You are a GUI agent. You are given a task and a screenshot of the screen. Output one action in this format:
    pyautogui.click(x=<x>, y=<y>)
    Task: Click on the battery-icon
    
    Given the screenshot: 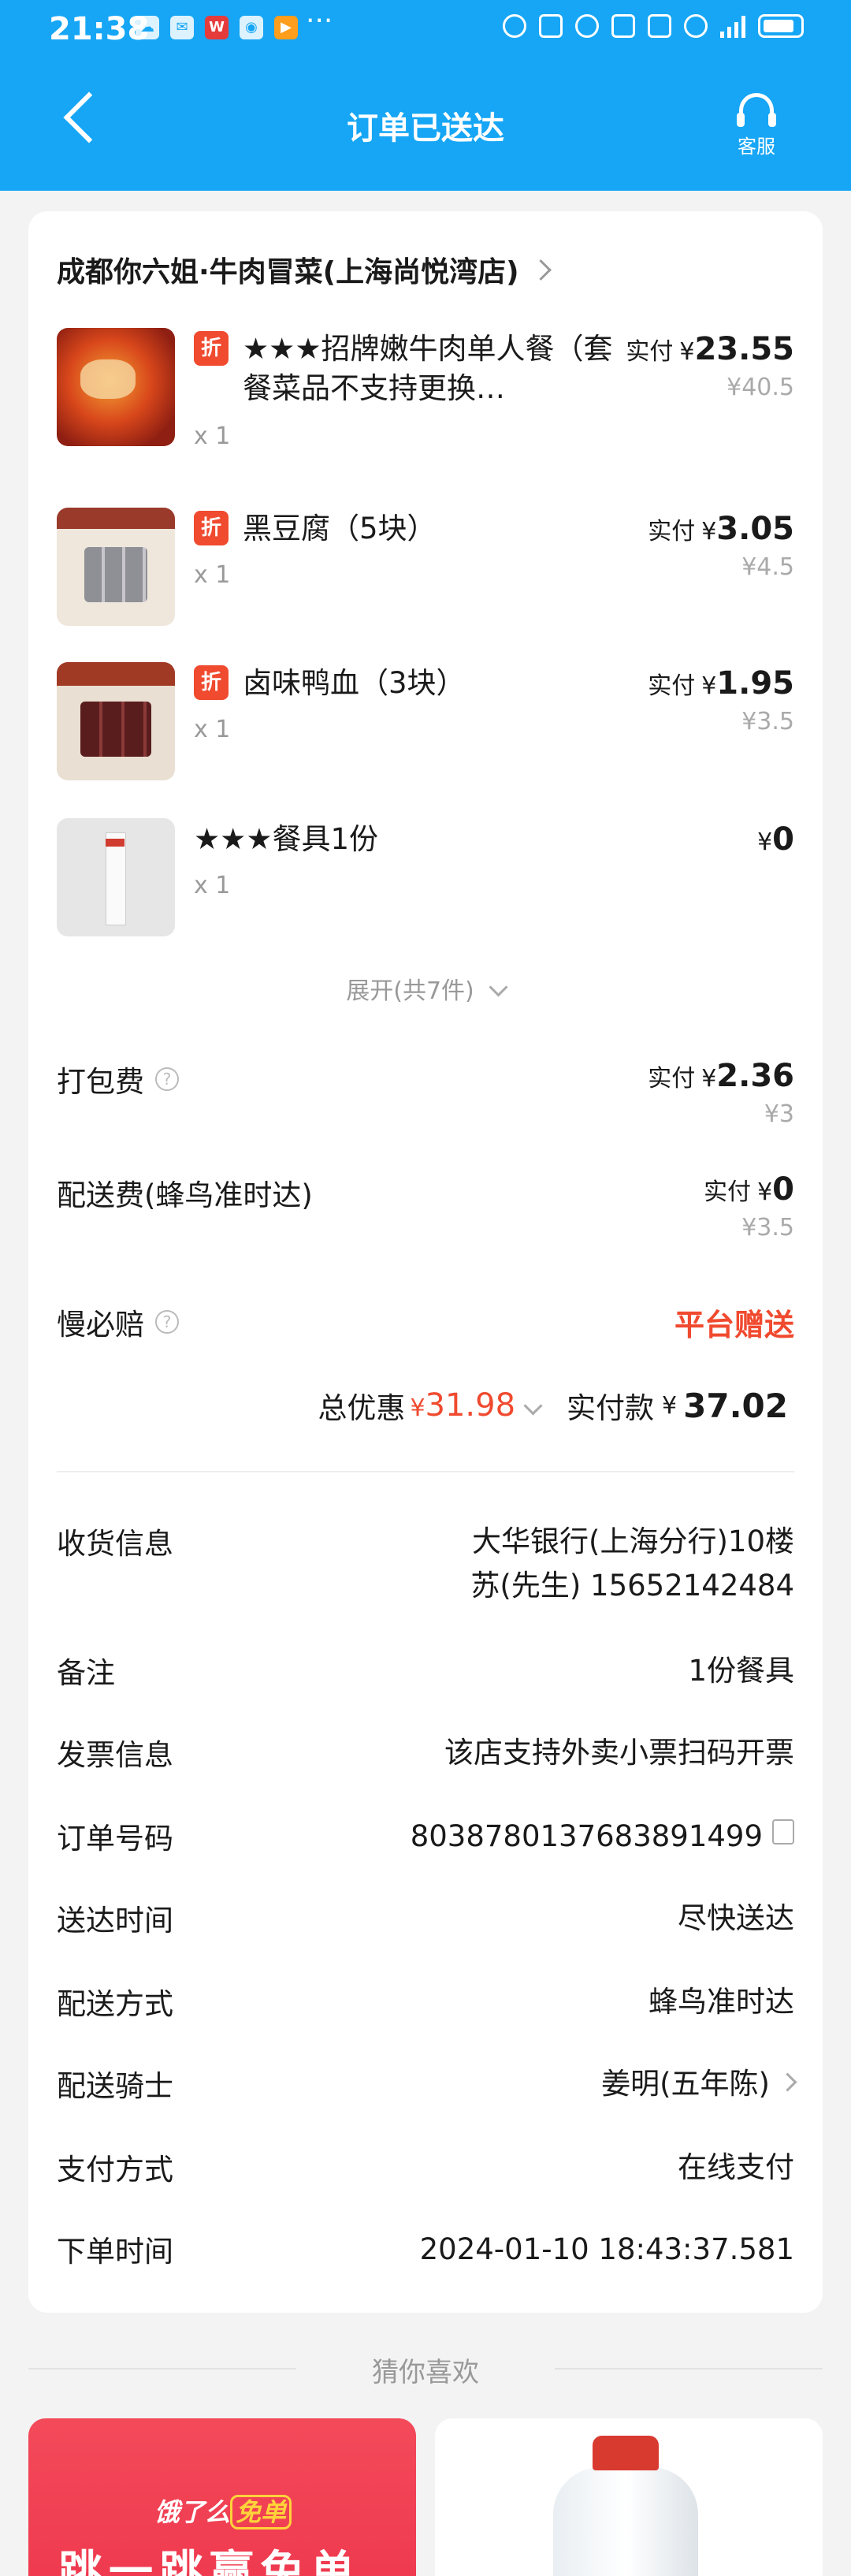 What is the action you would take?
    pyautogui.click(x=781, y=26)
    